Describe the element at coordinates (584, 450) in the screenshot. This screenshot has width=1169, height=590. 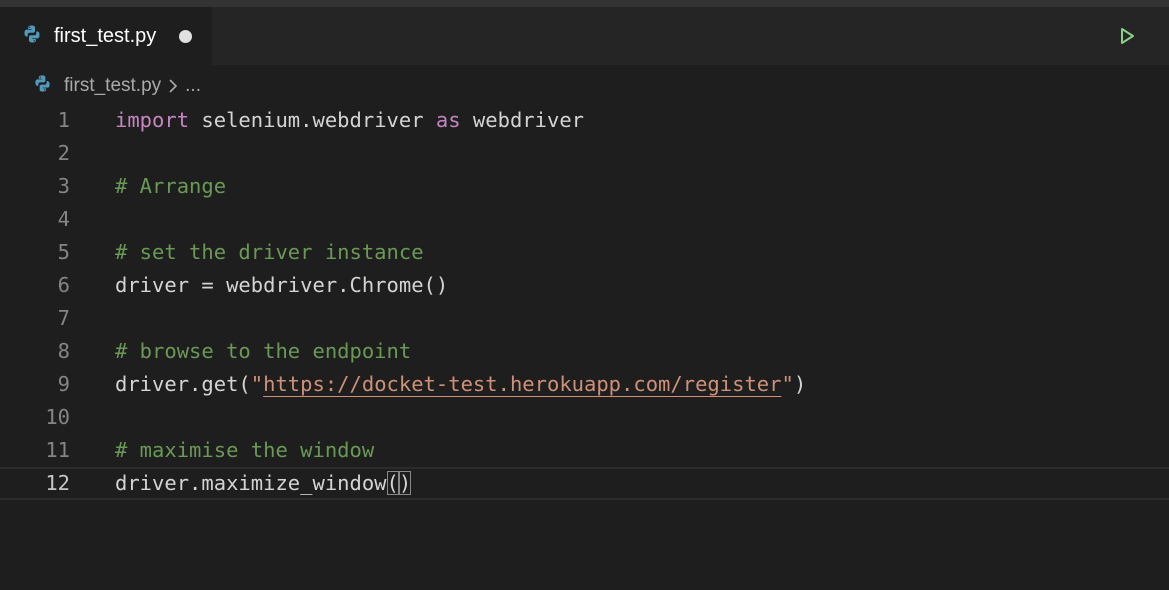
I see `code-line: 11 # maximise the window` at that location.